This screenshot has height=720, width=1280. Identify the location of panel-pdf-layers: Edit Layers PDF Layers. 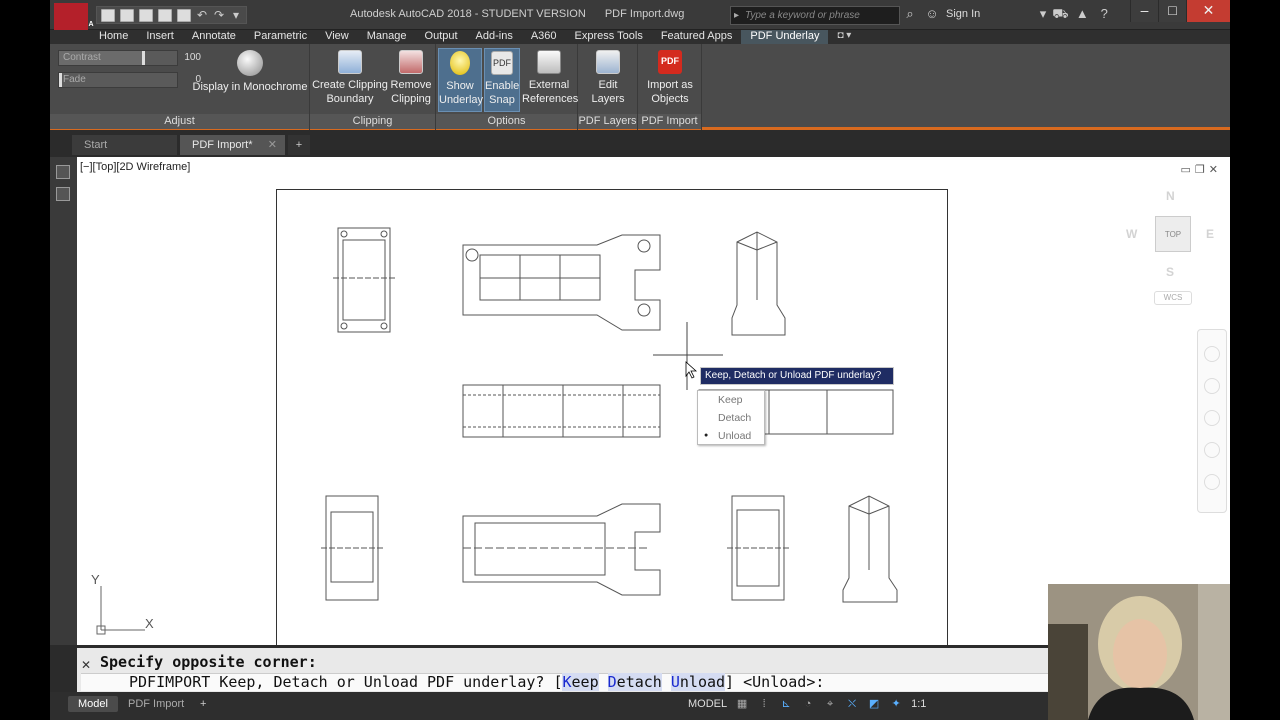
(608, 87).